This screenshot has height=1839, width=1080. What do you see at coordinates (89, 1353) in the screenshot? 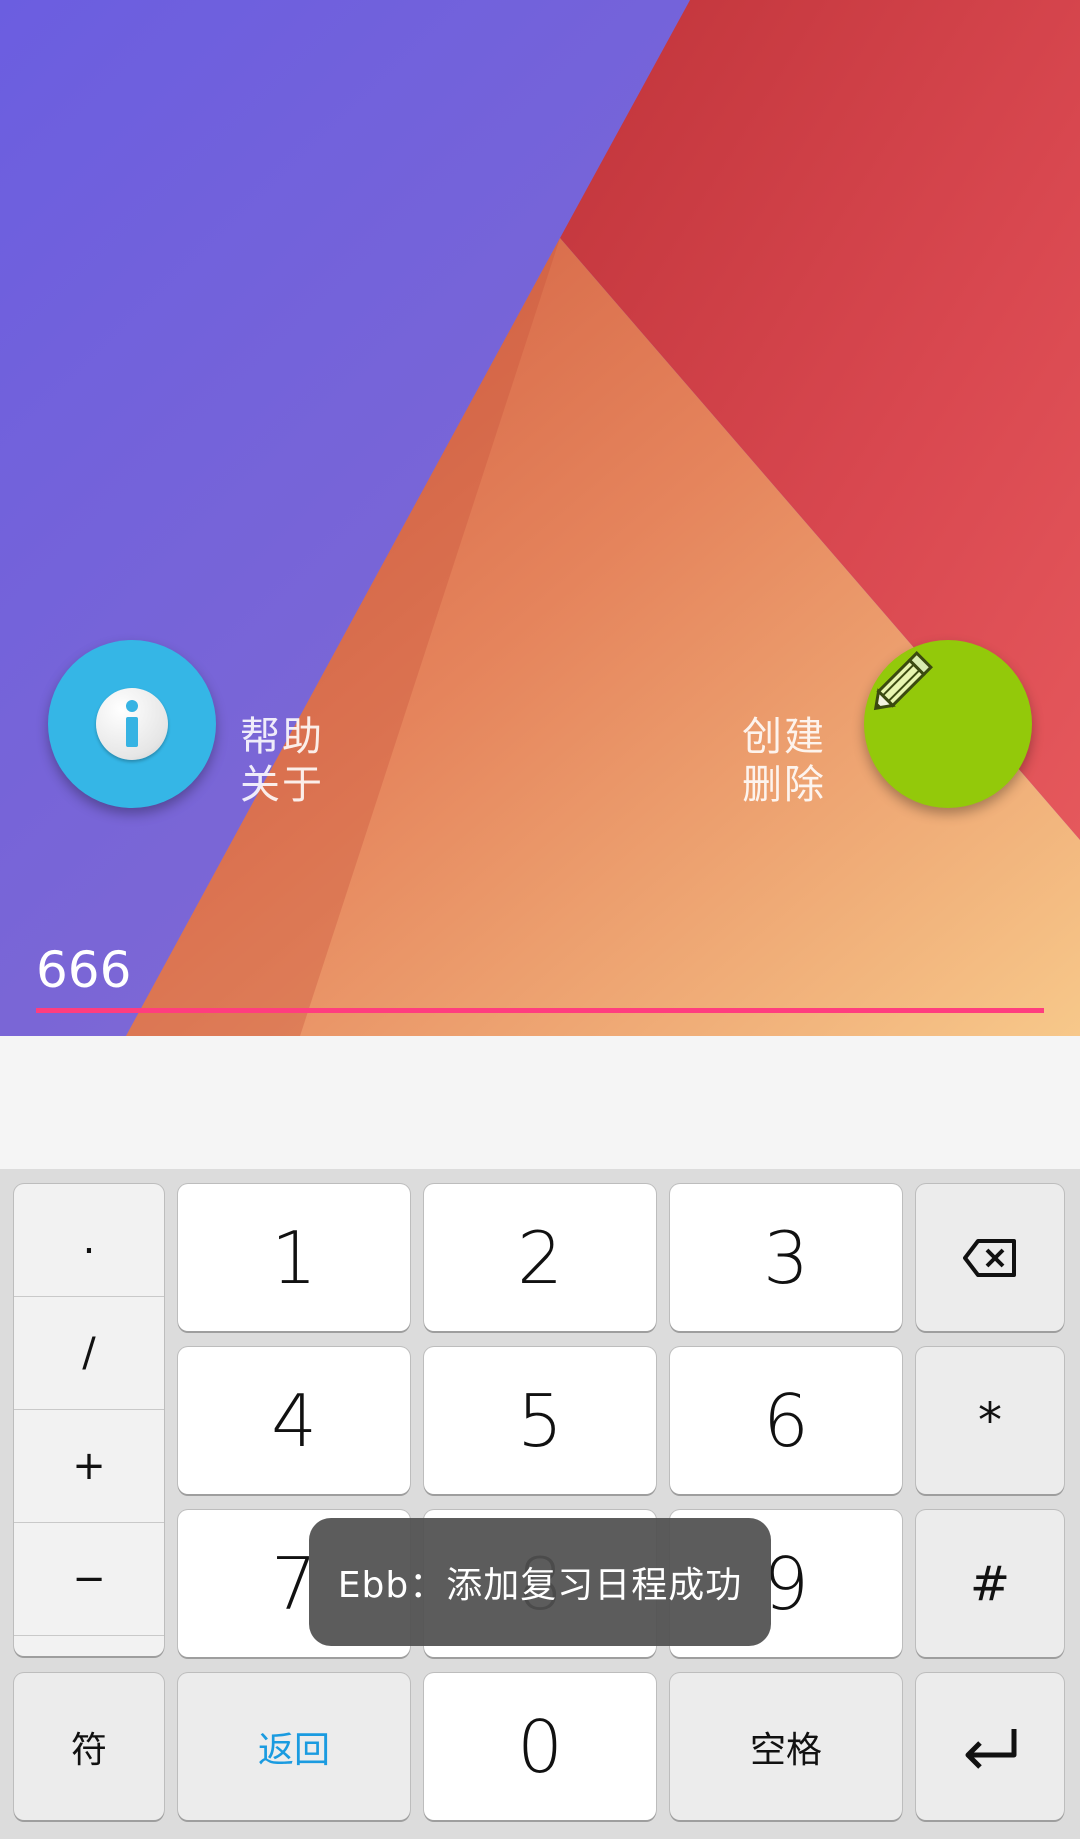
I see `symbol-key-slash: /` at bounding box center [89, 1353].